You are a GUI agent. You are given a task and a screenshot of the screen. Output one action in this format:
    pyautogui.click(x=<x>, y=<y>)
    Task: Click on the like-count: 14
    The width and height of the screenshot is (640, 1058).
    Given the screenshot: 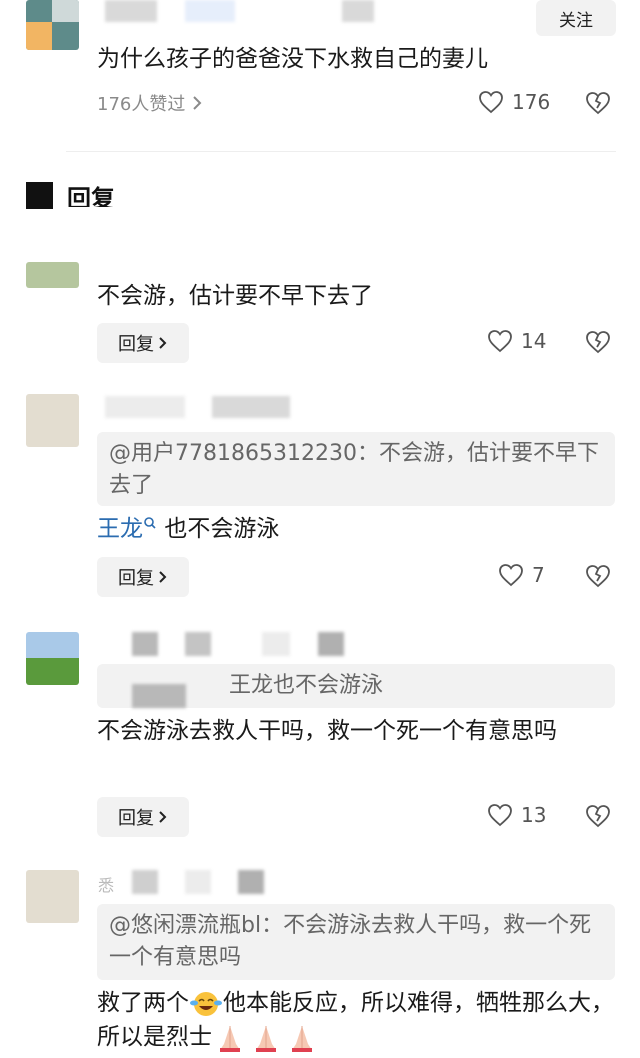 What is the action you would take?
    pyautogui.click(x=534, y=341)
    